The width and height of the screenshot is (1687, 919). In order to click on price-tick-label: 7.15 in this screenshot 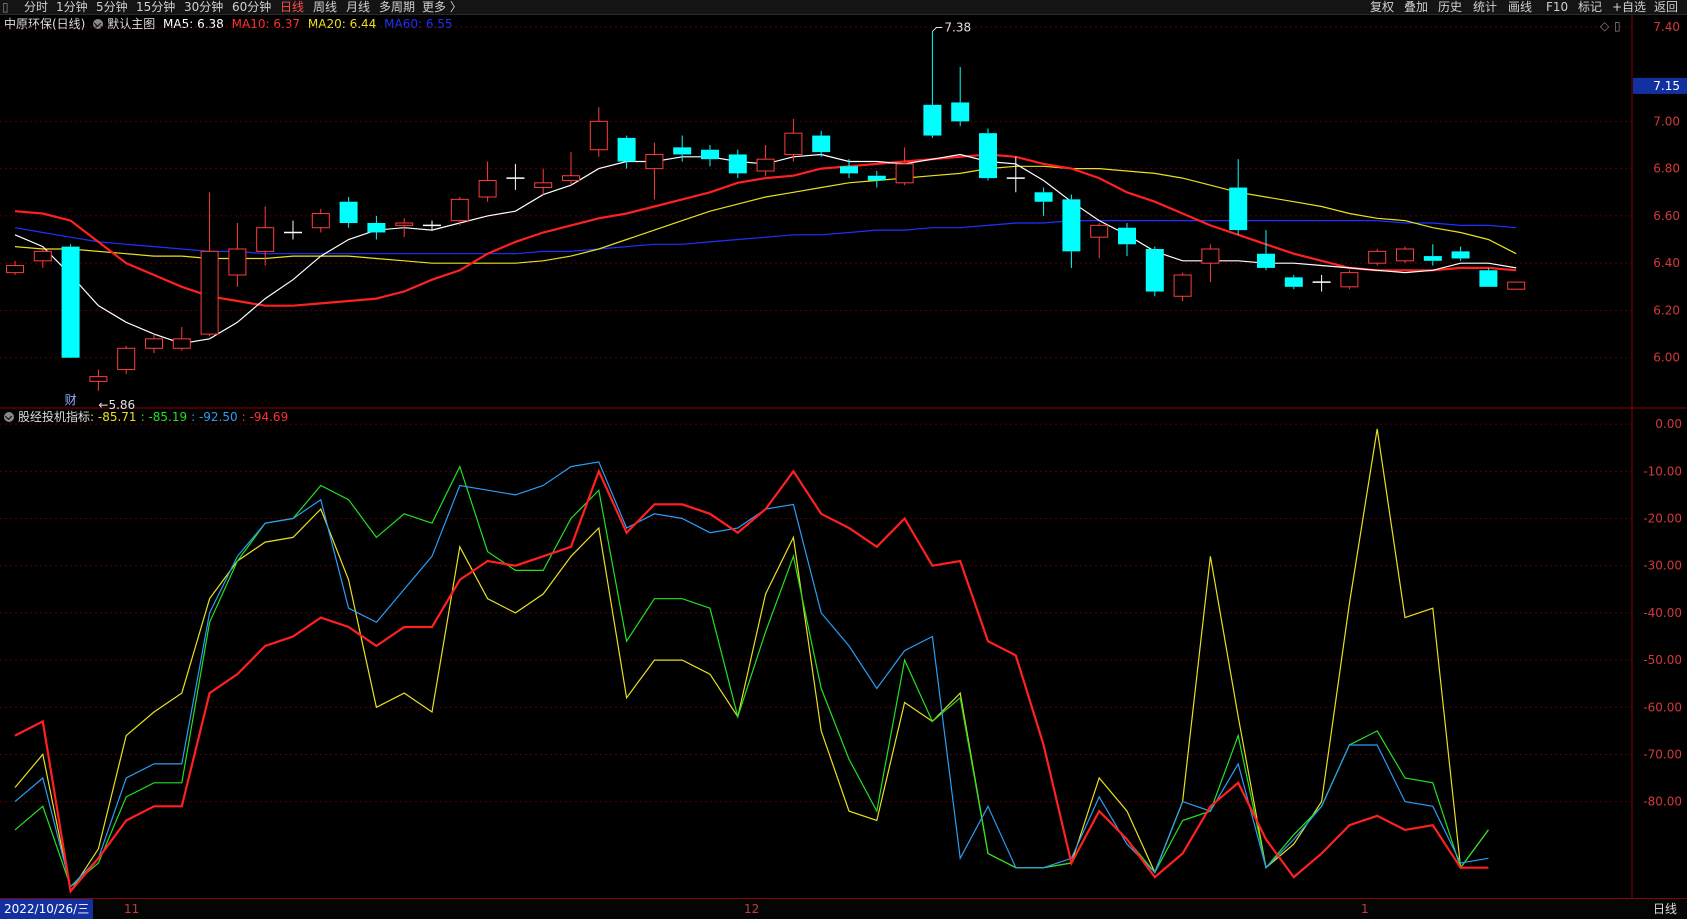, I will do `click(1666, 86)`.